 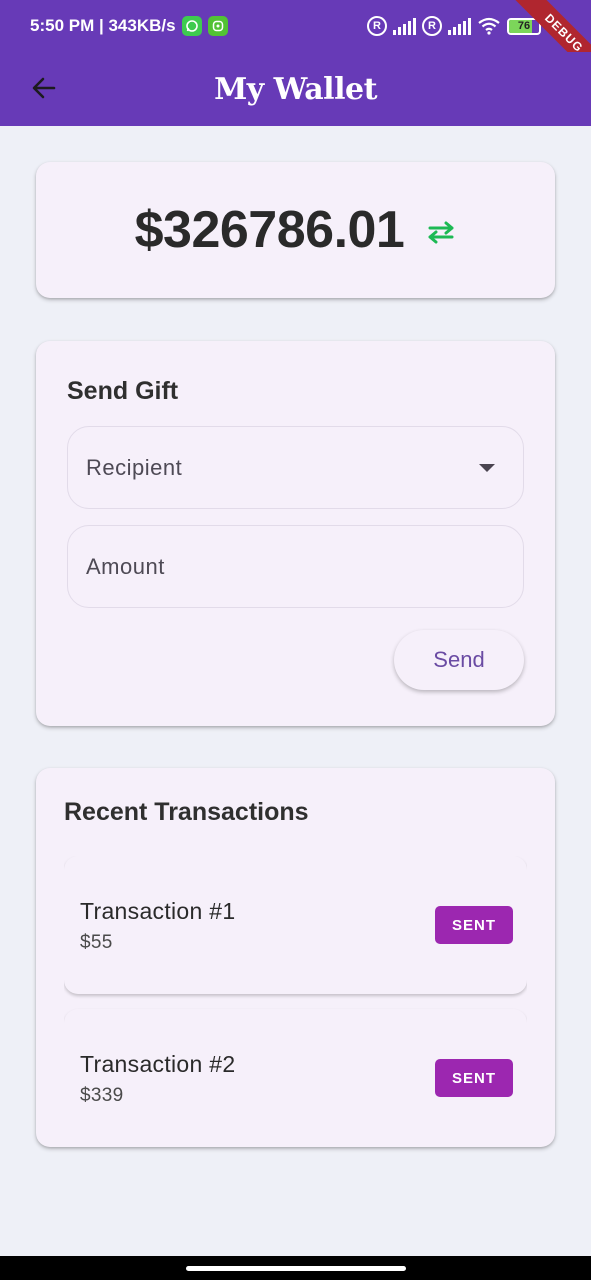 I want to click on whatsapp-icon, so click(x=191, y=26).